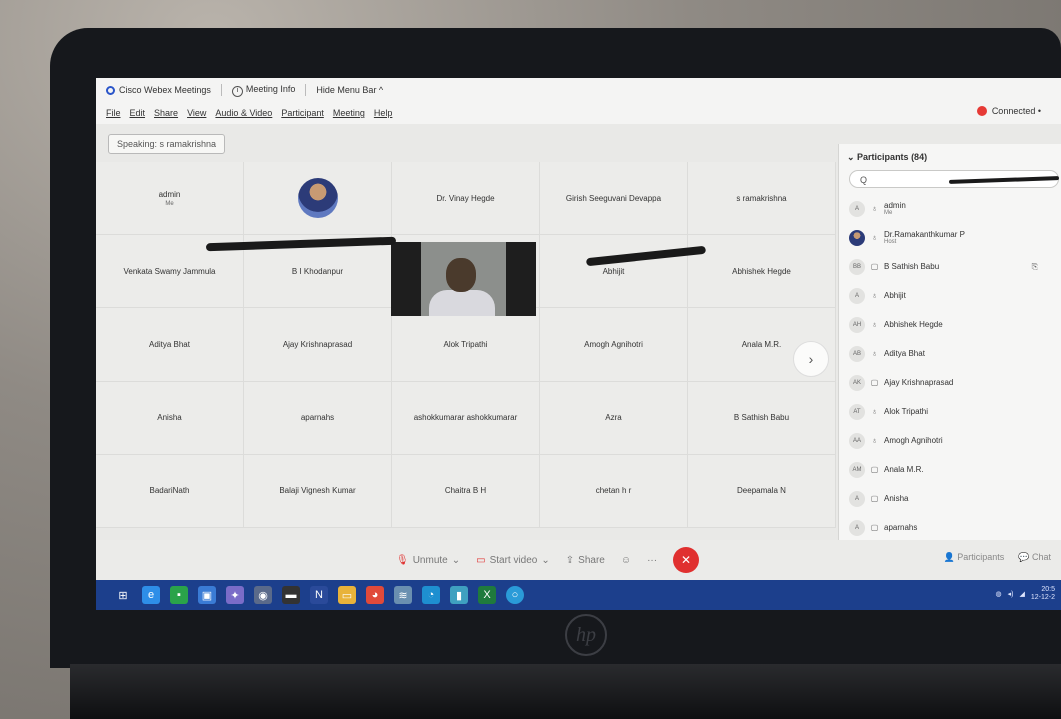  I want to click on terminal-icon: ▬, so click(291, 595).